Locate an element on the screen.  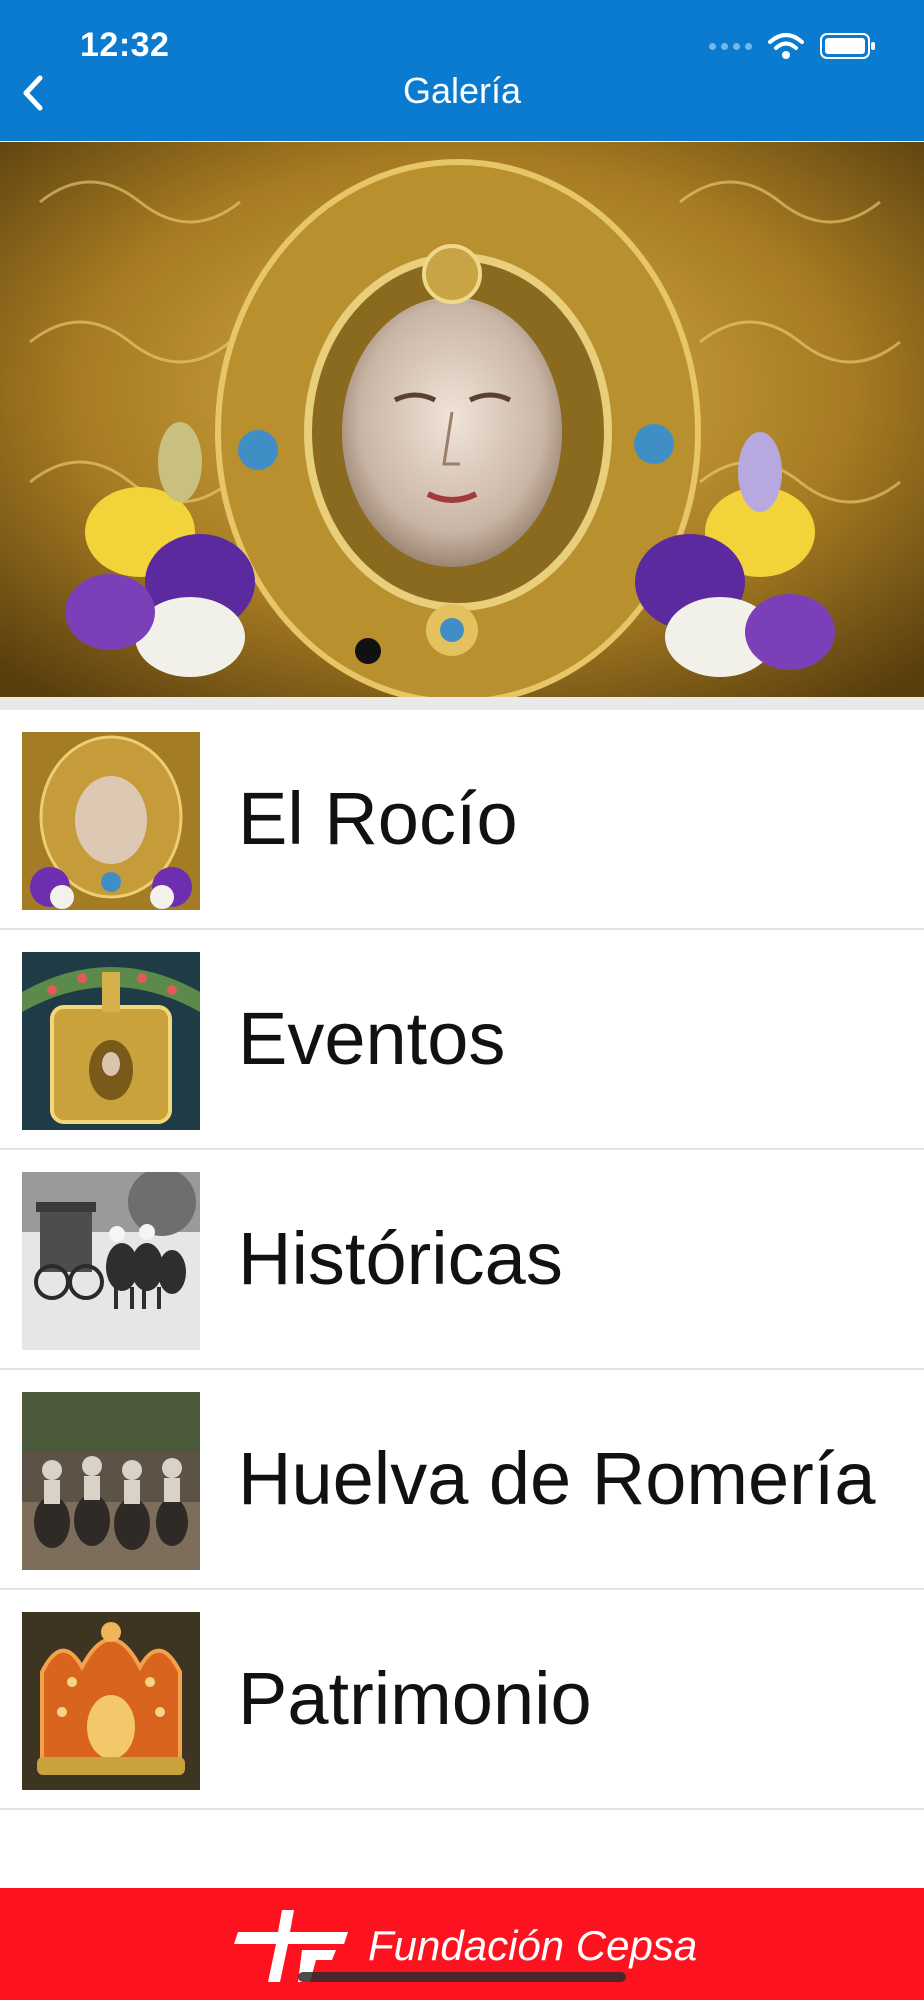
list-item-label: Patrimonio is located at coordinates (415, 1698).